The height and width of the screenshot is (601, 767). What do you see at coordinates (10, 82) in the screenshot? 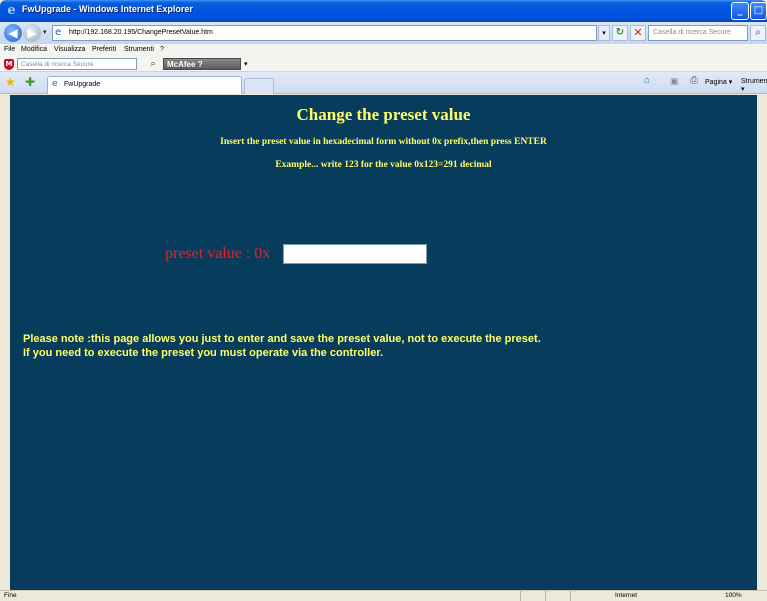
I see `favorites-star-icon: ★` at bounding box center [10, 82].